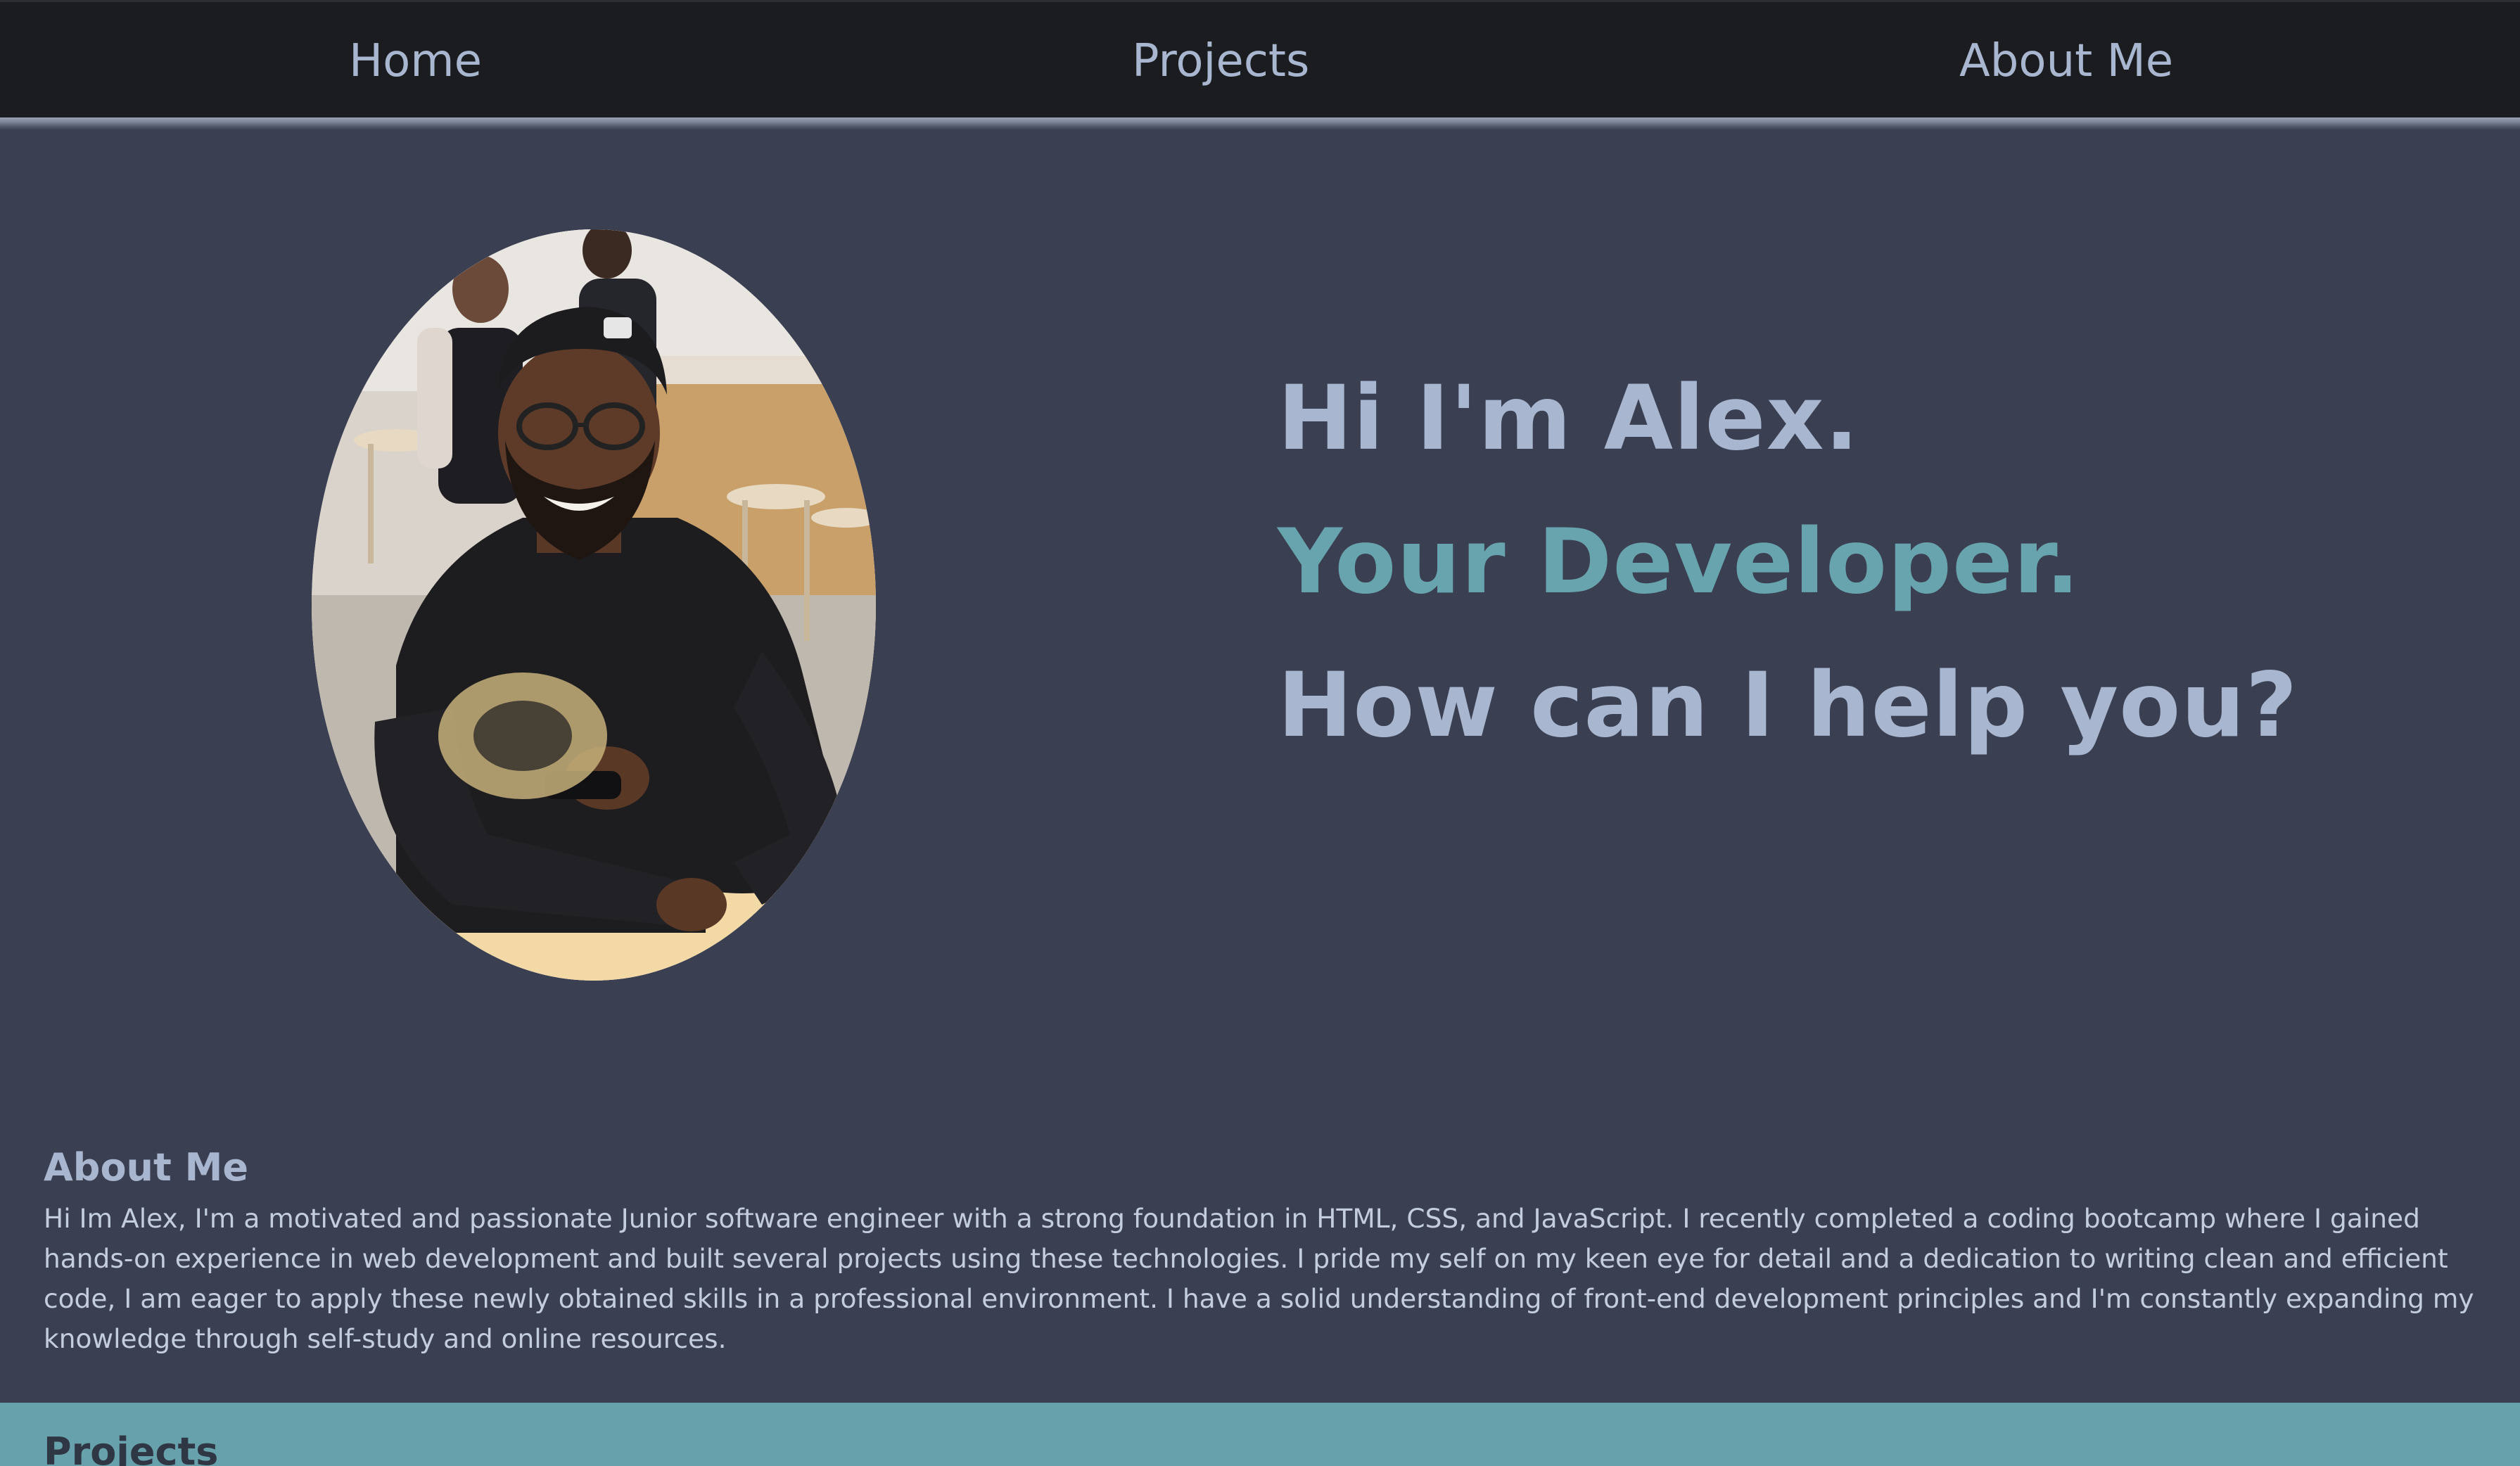 The image size is (2520, 1466). Describe the element at coordinates (1788, 705) in the screenshot. I see `hero-question: How can I help you?` at that location.